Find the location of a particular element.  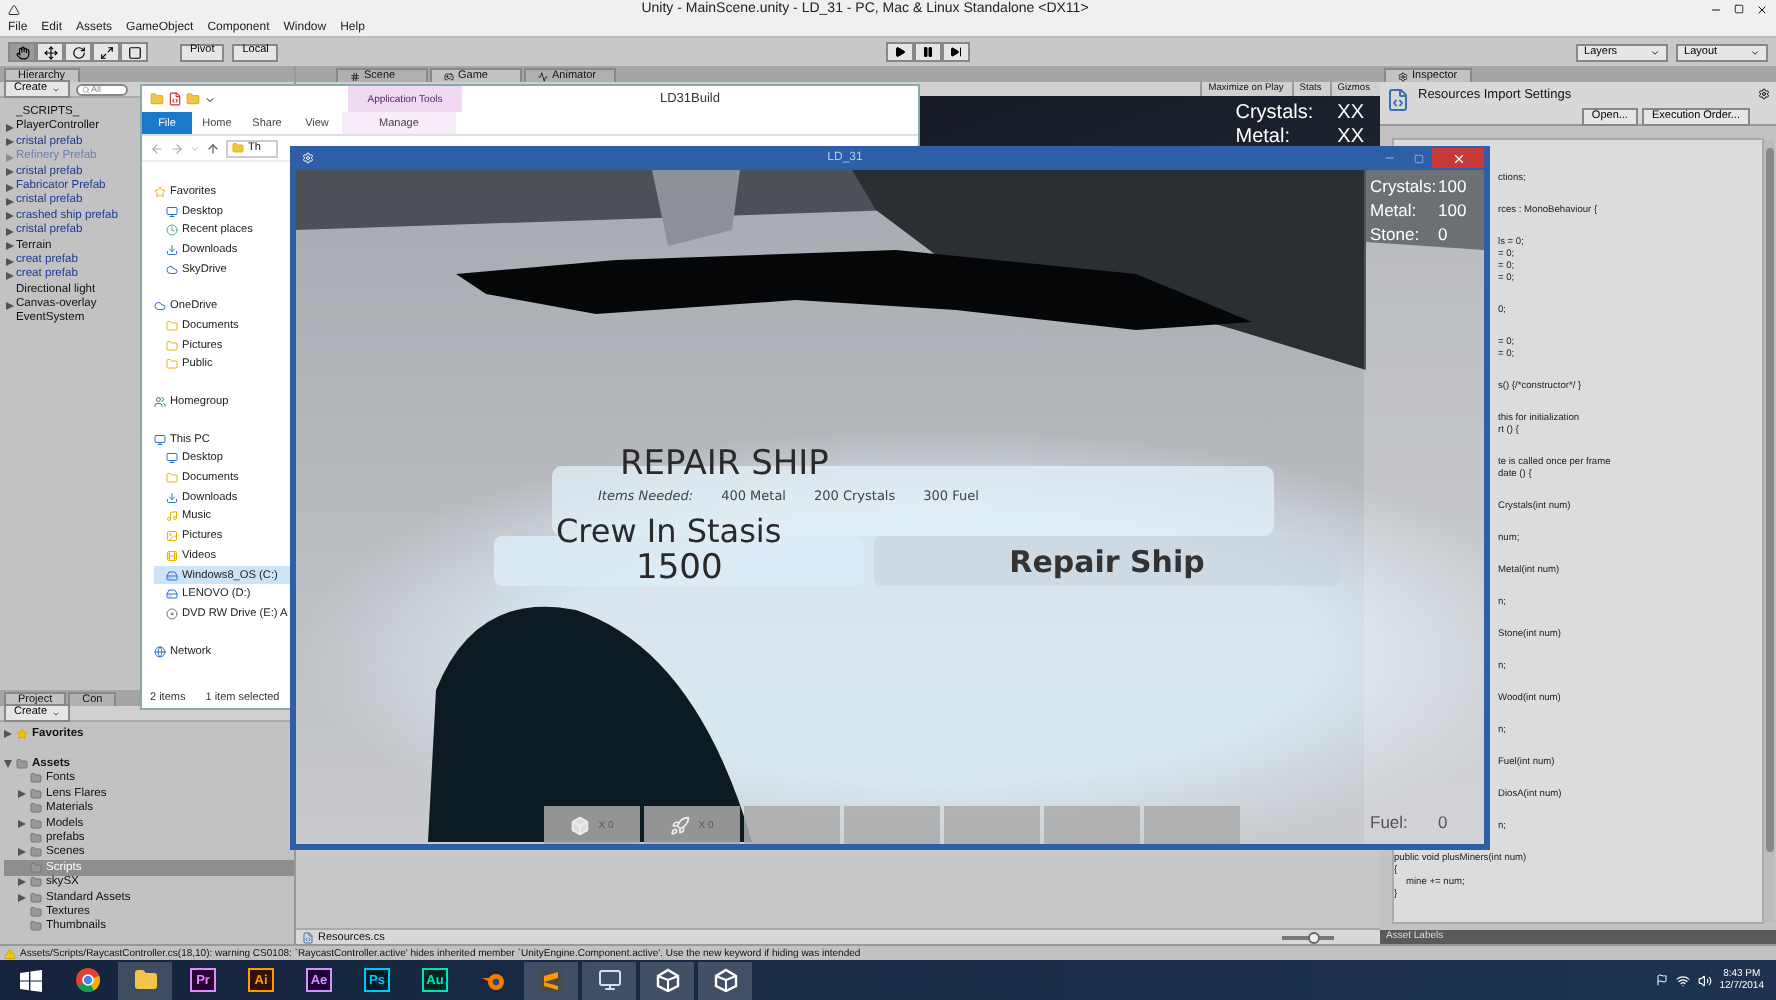

move-tool-icon is located at coordinates (50, 52).